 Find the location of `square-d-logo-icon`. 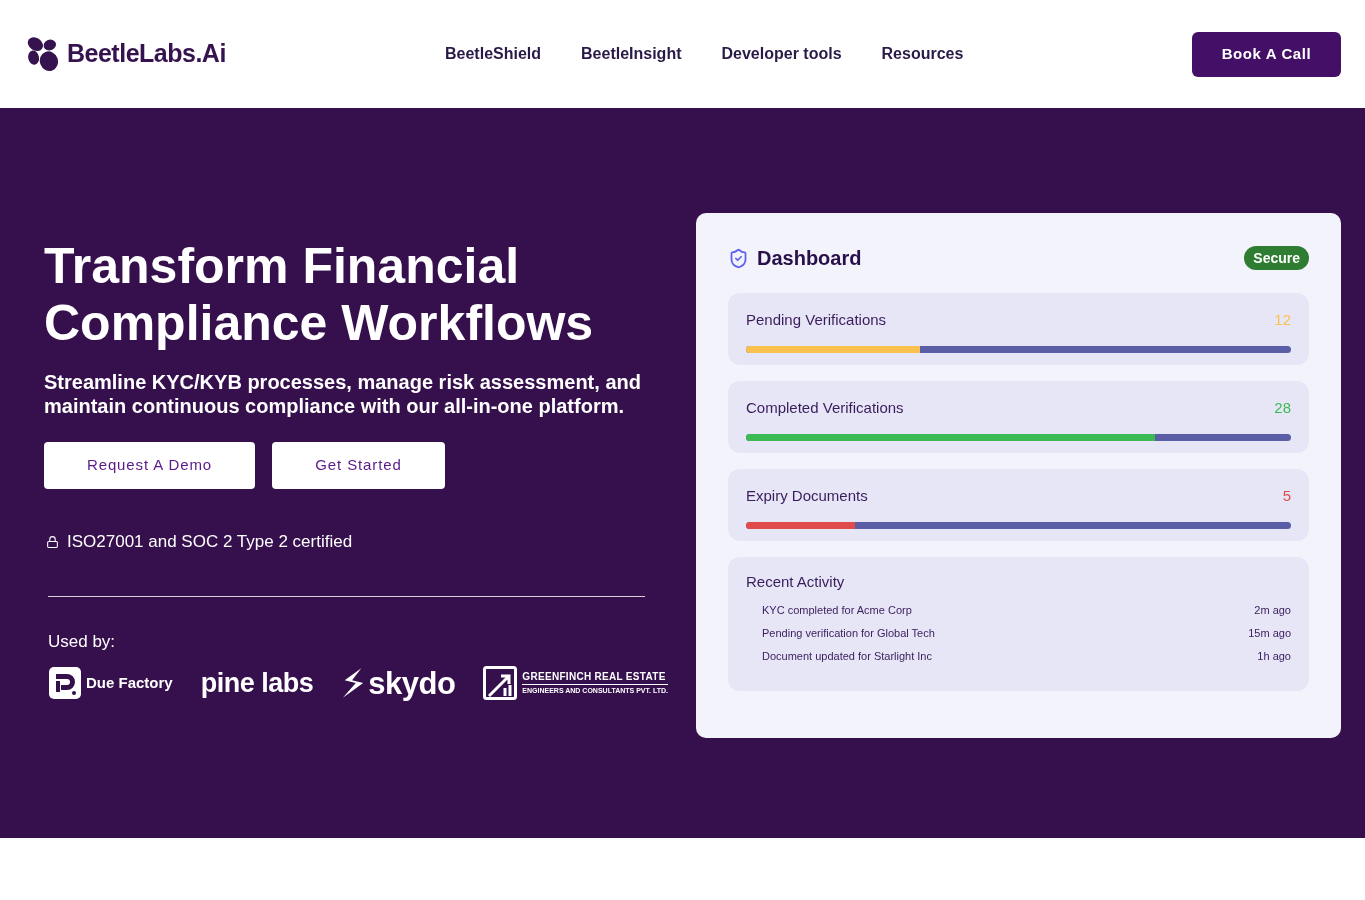

square-d-logo-icon is located at coordinates (65, 683).